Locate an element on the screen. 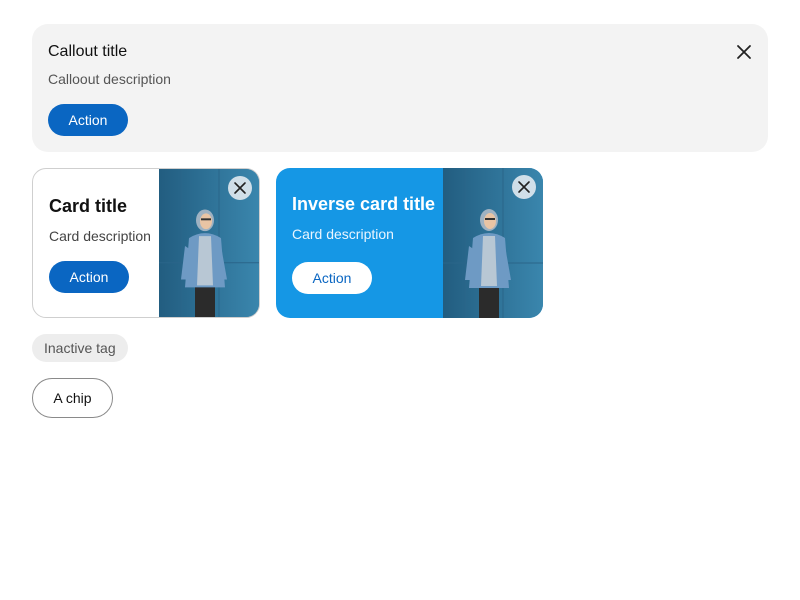 The width and height of the screenshot is (800, 600). callout-title: Callout title is located at coordinates (88, 51).